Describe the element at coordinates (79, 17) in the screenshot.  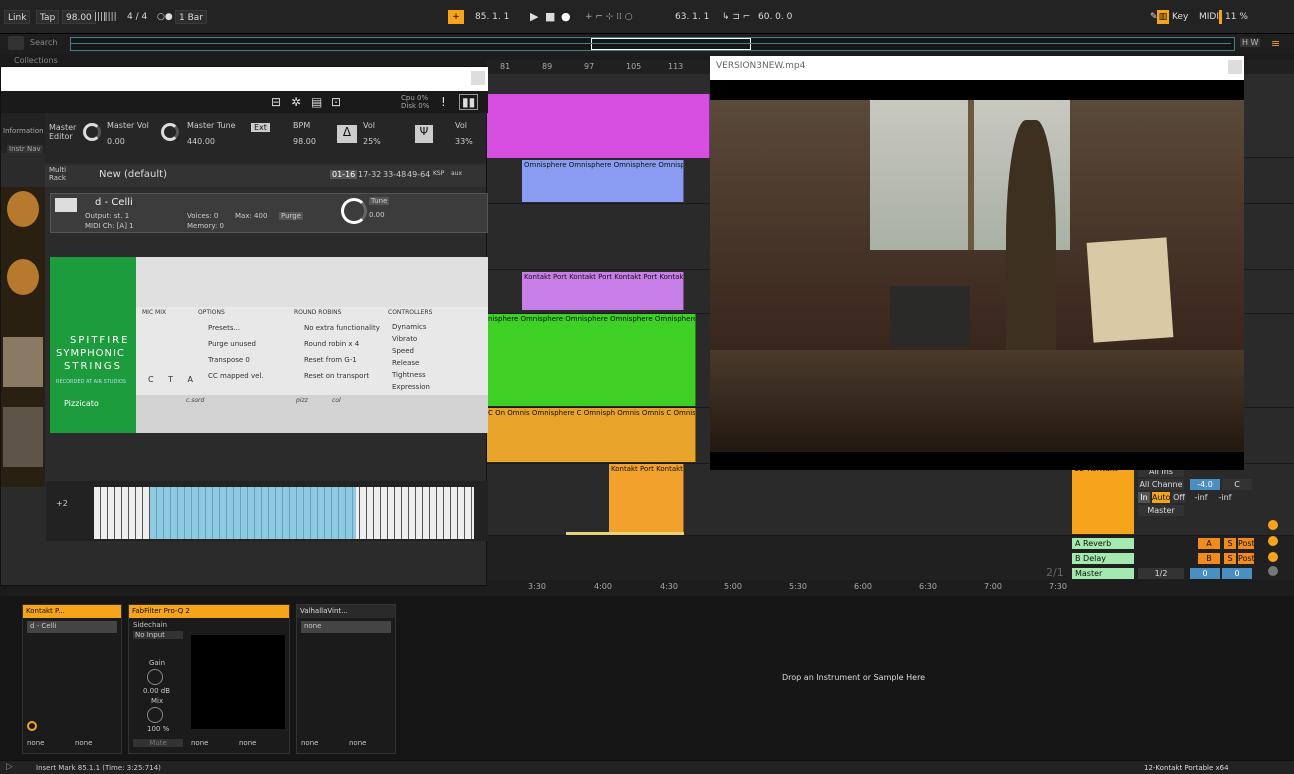
I see `tempo-field: 98.00` at that location.